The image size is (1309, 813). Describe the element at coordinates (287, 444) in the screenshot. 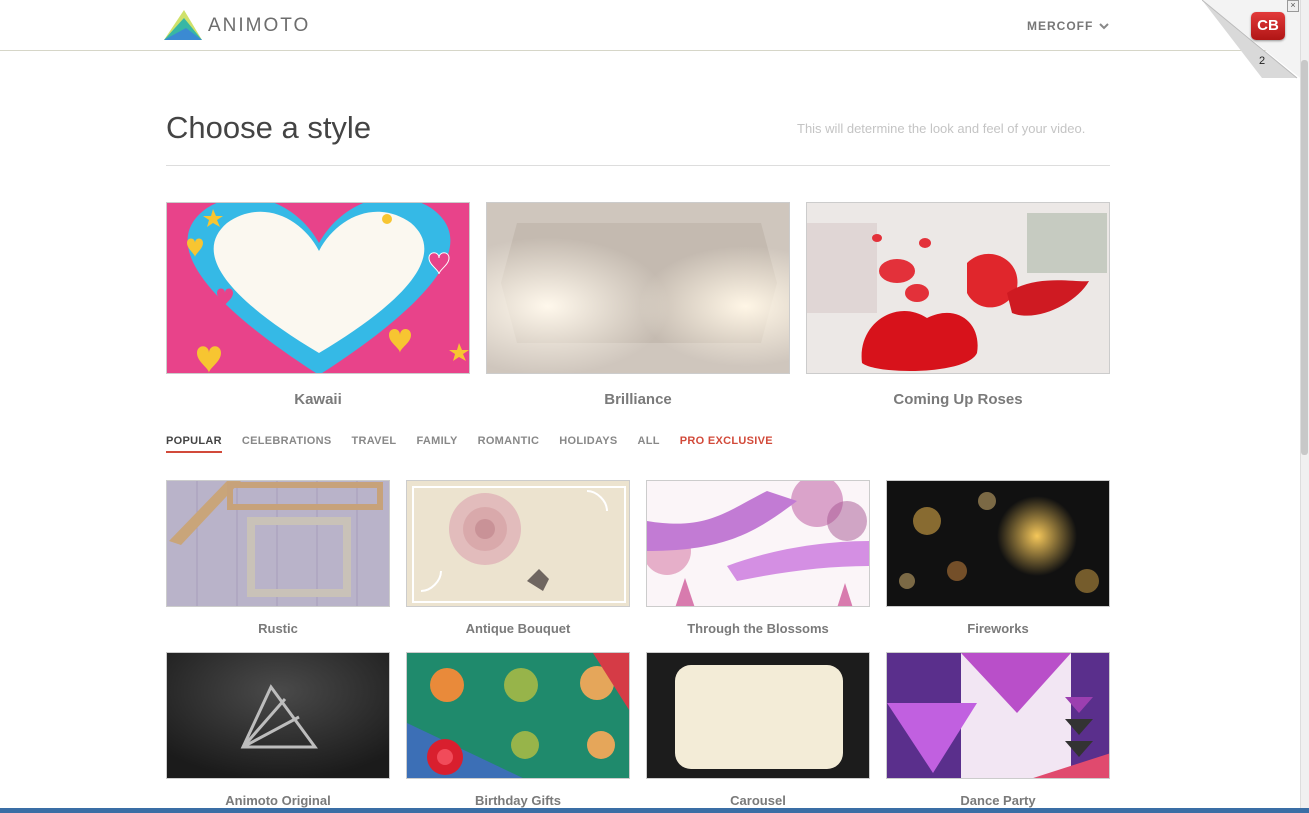

I see `tab-celebrations: CELEBRATIONS` at that location.